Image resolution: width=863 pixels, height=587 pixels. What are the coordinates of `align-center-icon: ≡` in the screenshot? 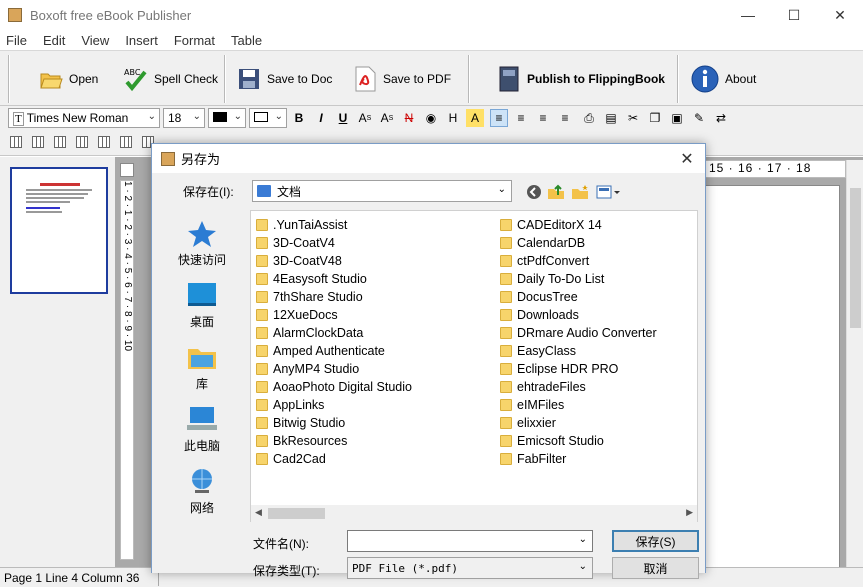 It's located at (521, 118).